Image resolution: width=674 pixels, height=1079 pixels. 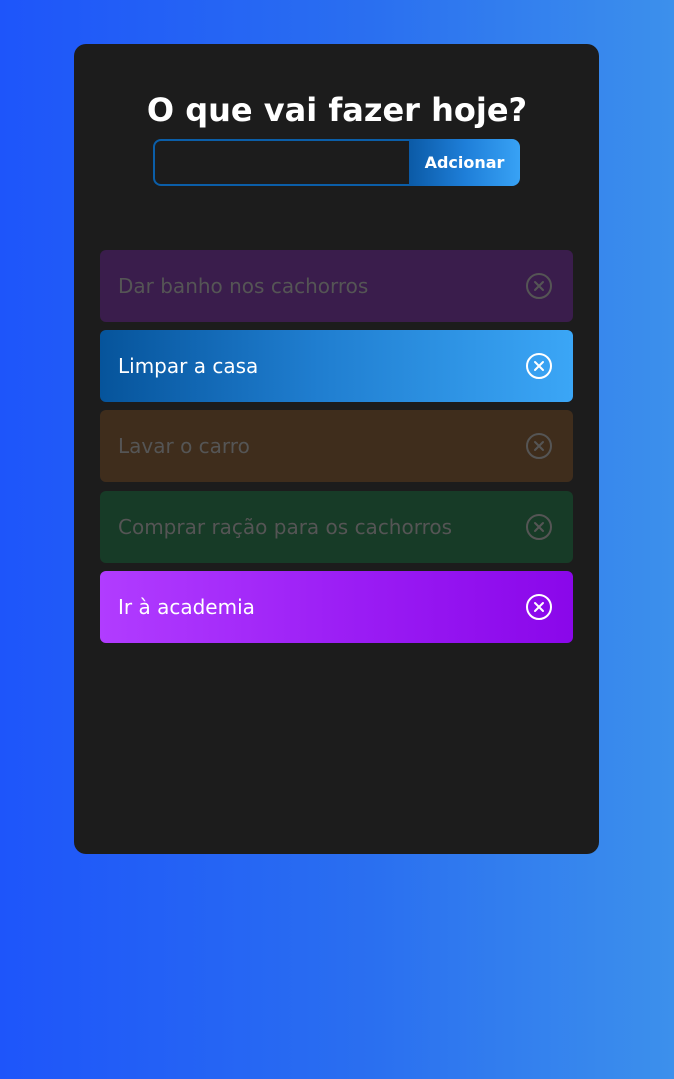 I want to click on add-task-form: Adcionar, so click(x=336, y=162).